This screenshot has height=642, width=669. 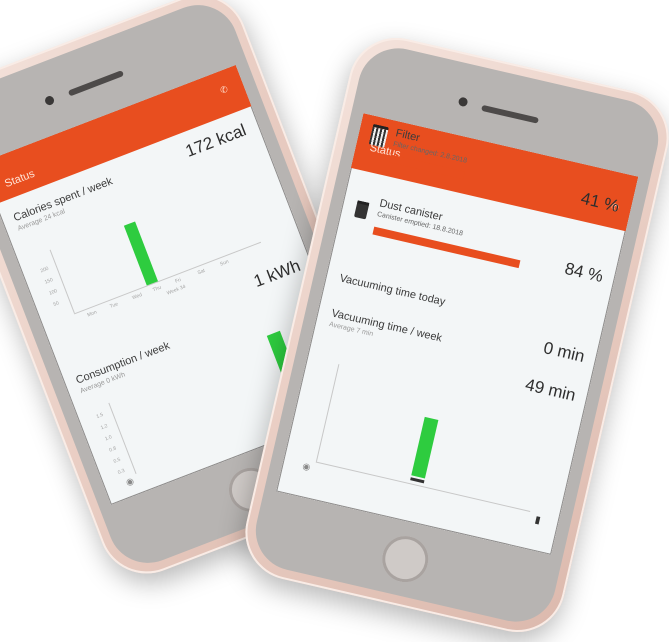 What do you see at coordinates (140, 253) in the screenshot?
I see `chart1-bar-thu` at bounding box center [140, 253].